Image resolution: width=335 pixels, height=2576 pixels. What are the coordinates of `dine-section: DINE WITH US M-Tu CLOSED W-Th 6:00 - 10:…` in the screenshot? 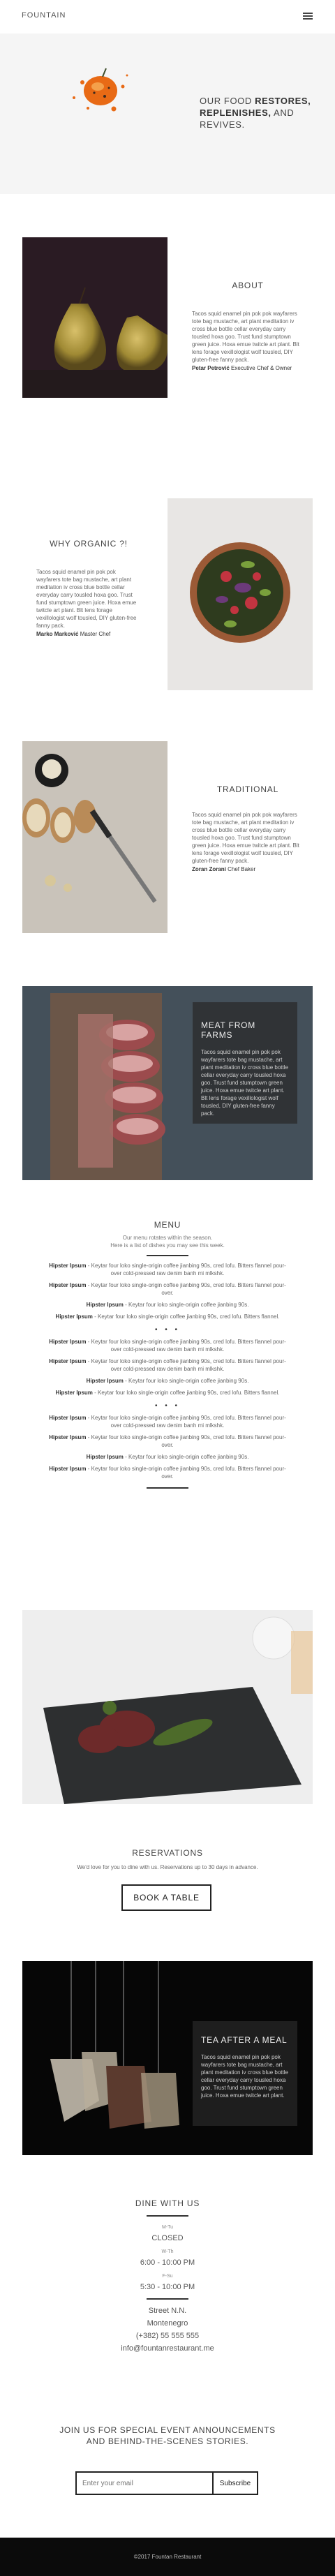 It's located at (167, 2275).